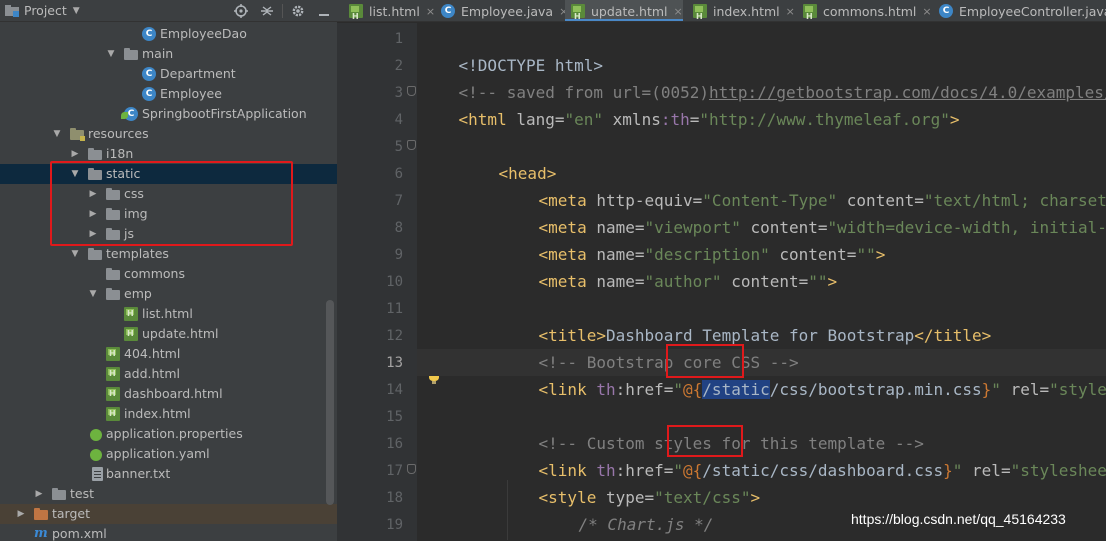 This screenshot has width=1106, height=541. I want to click on tab-employeecontroller-java: C EmployeeController.java, so click(1019, 10).